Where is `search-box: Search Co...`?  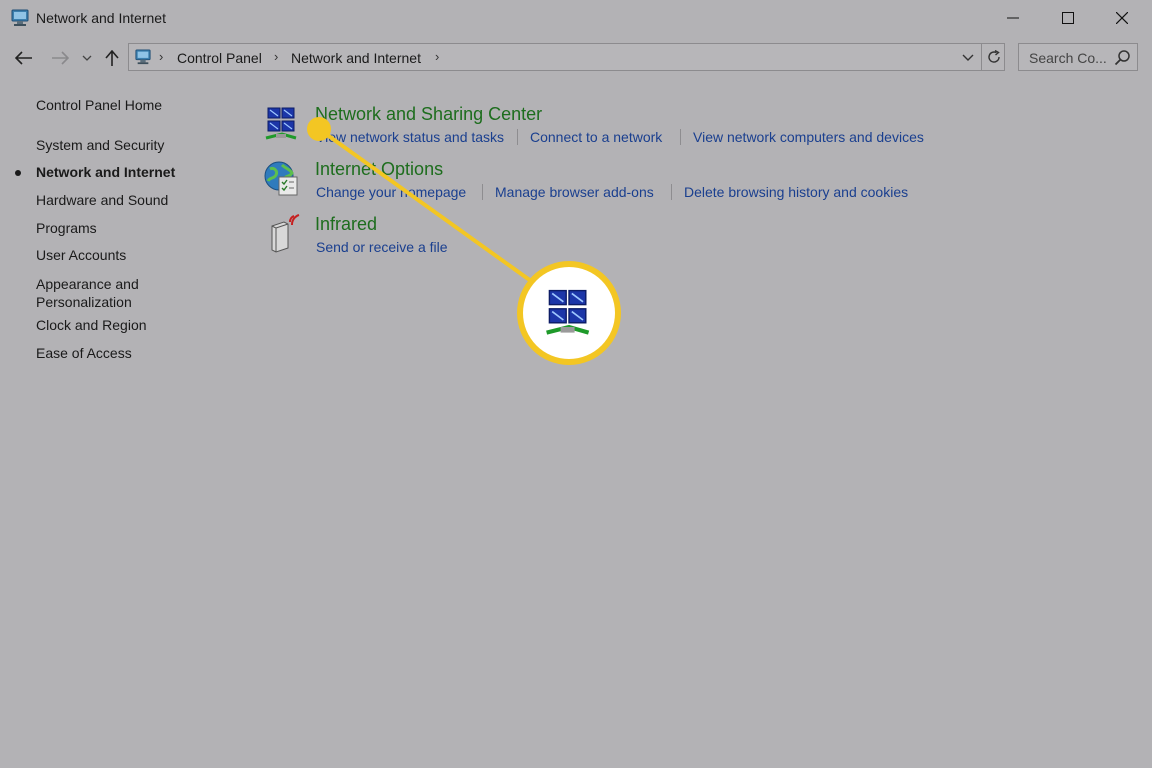
search-box: Search Co... is located at coordinates (1078, 57).